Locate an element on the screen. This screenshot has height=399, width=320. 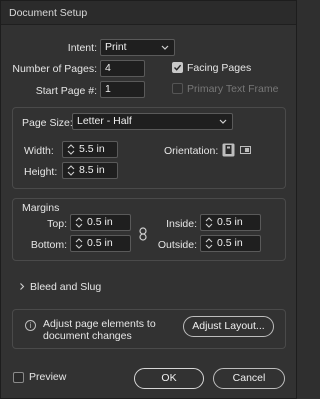
number-of-pages-field: 4 is located at coordinates (122, 68).